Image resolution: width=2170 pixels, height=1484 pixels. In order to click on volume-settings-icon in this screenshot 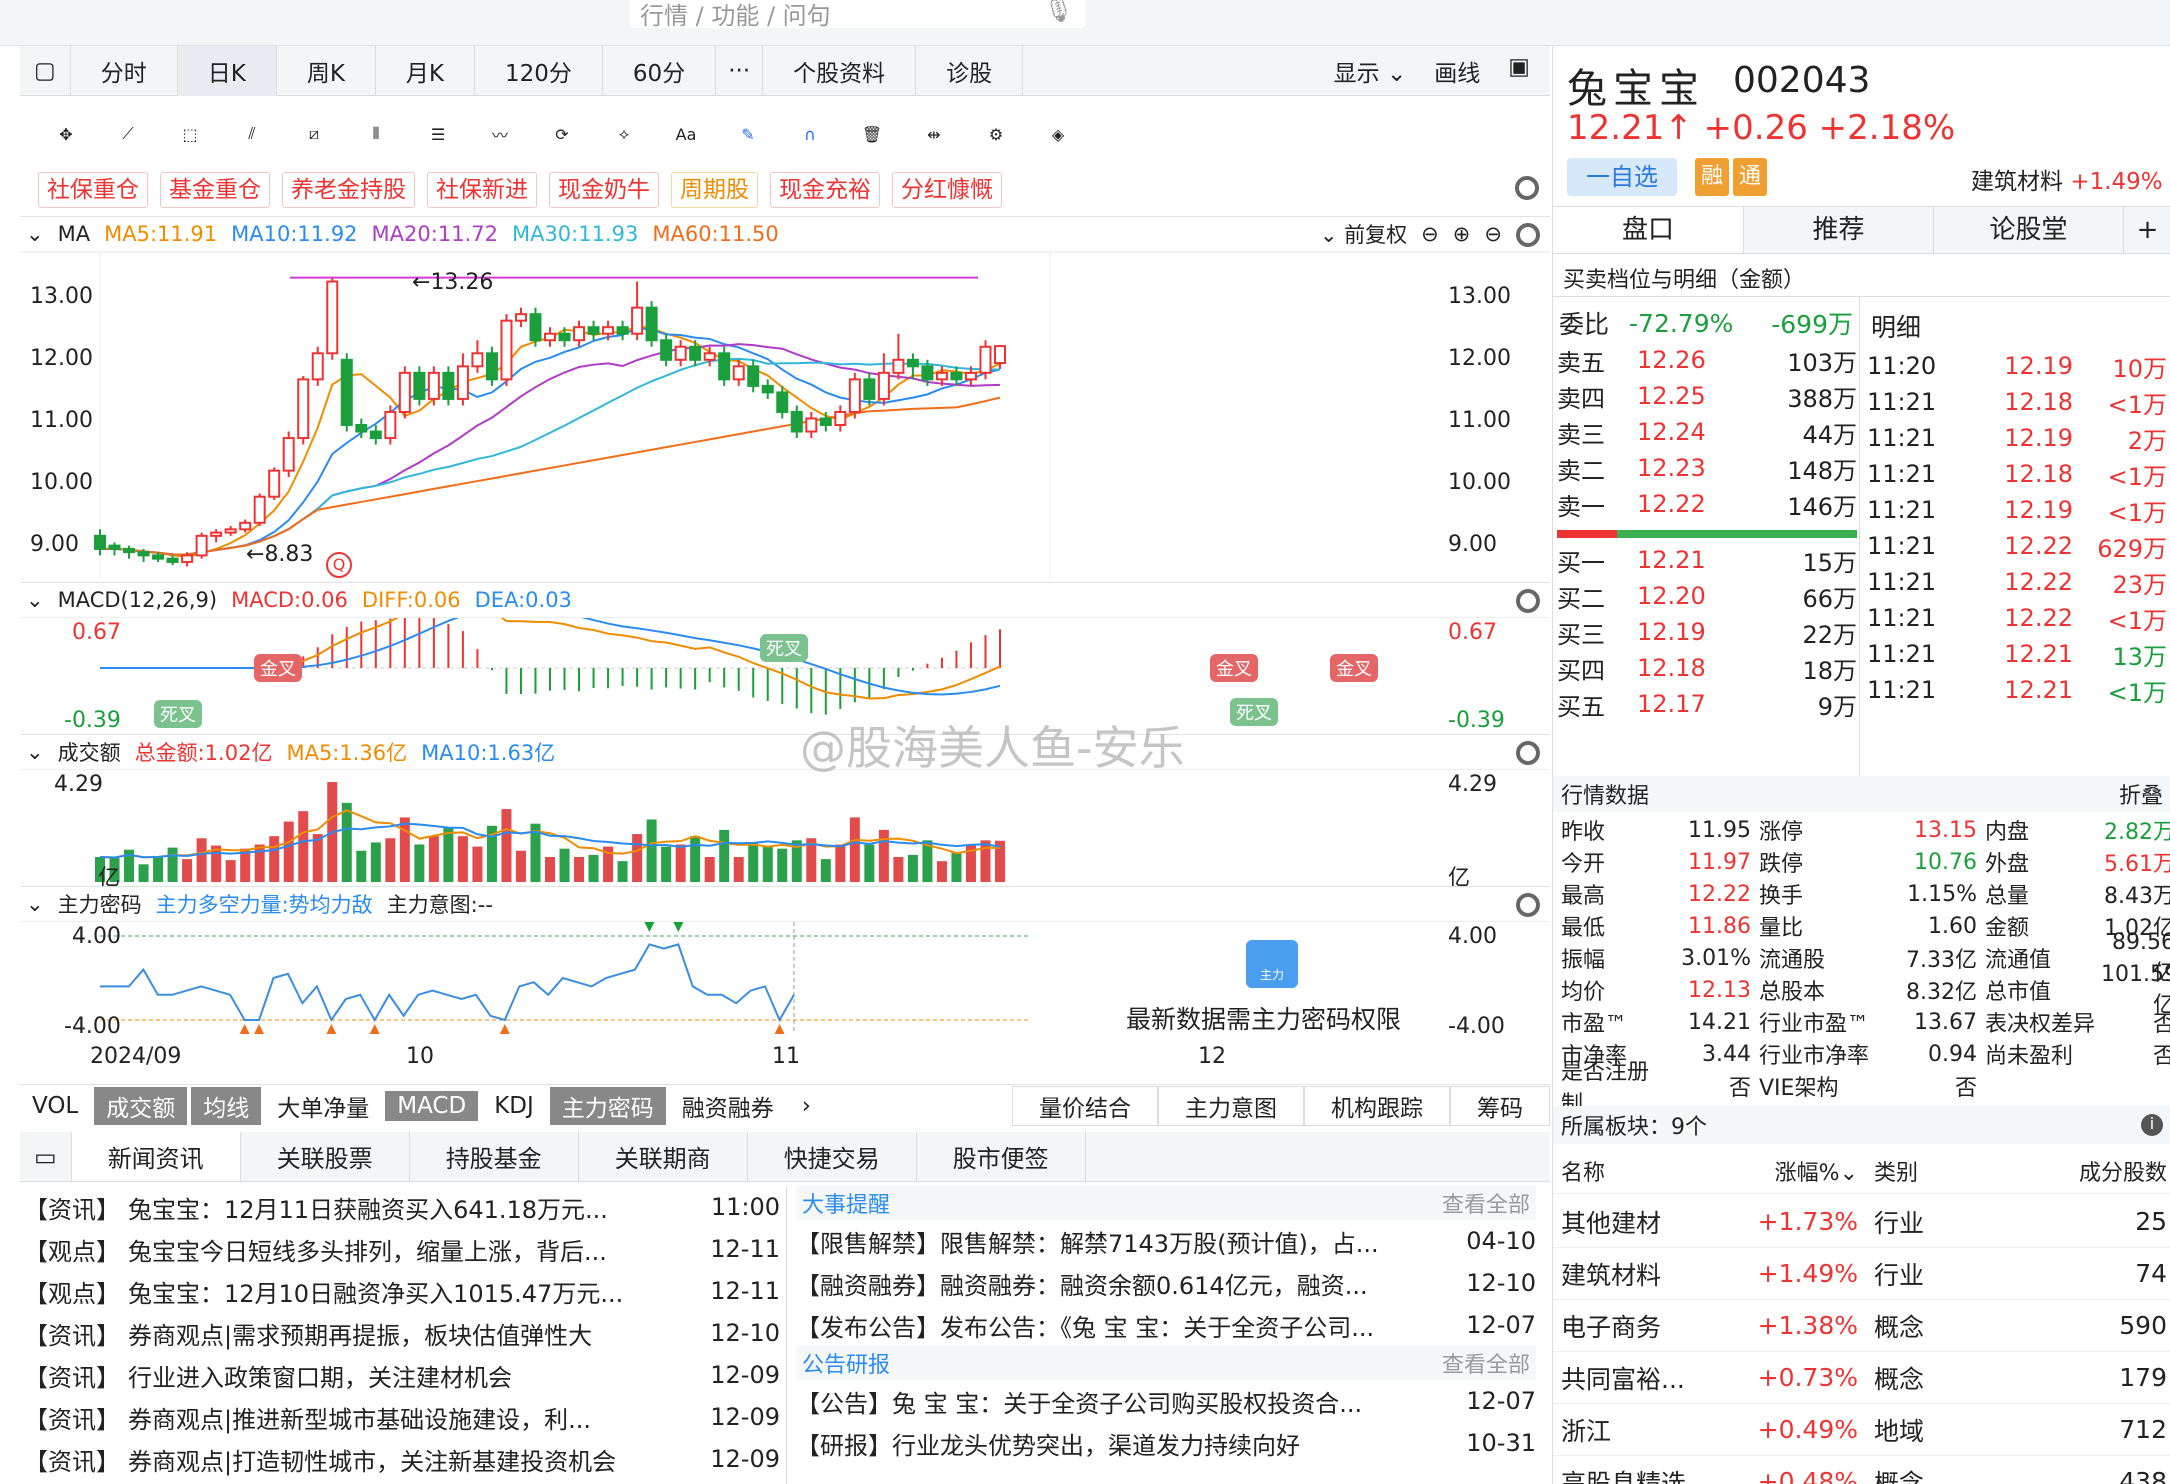, I will do `click(1533, 752)`.